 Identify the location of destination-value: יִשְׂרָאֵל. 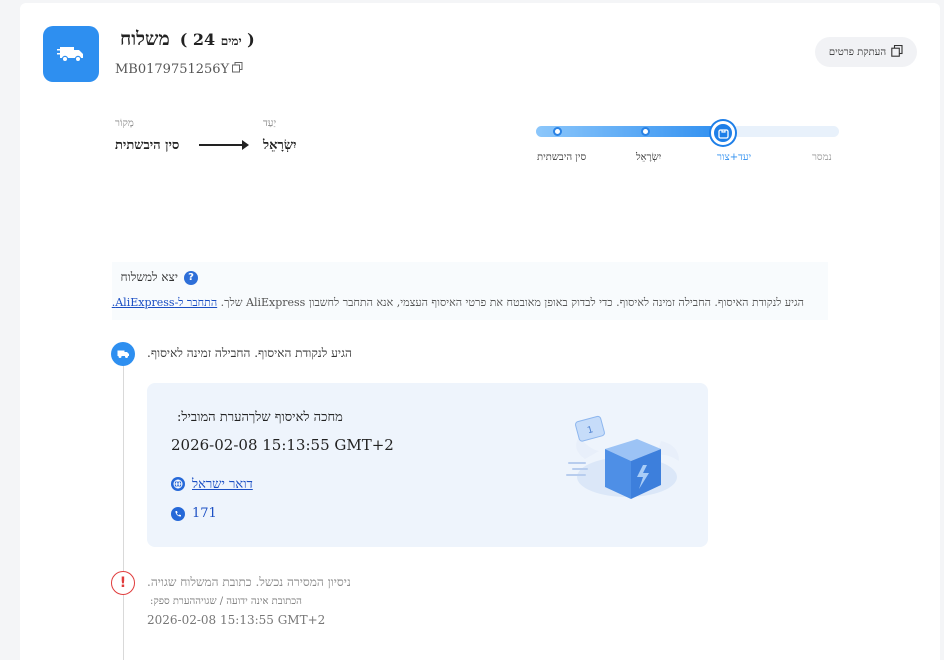
(280, 145).